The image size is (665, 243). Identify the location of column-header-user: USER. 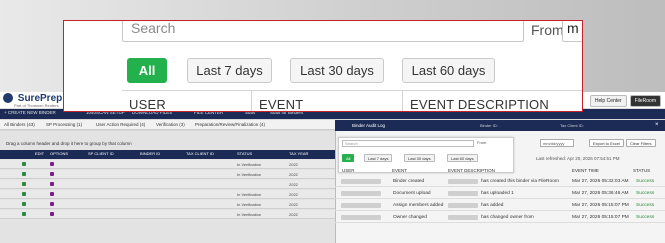
(147, 104).